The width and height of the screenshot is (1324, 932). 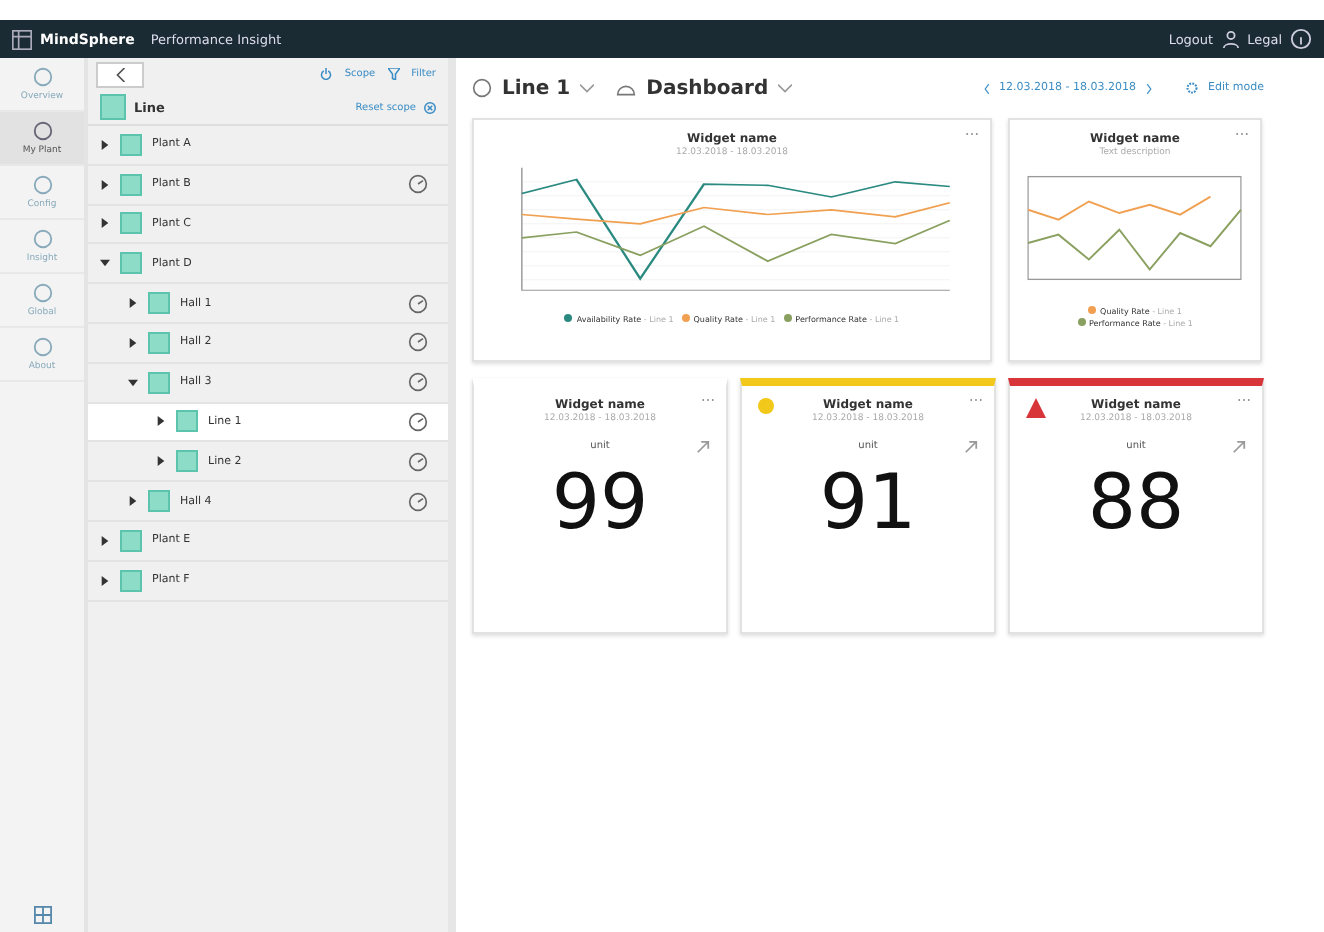 I want to click on chevron-right-icon, so click(x=1149, y=88).